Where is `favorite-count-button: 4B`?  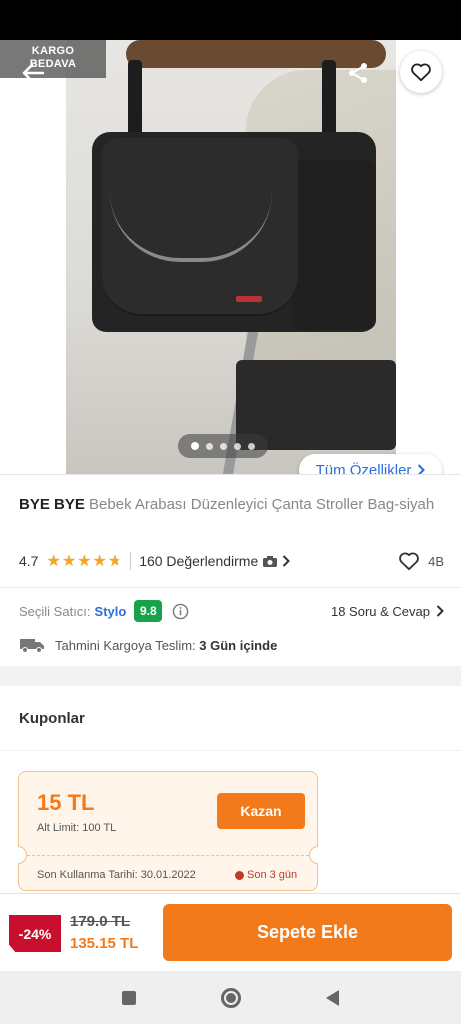
favorite-count-button: 4B is located at coordinates (421, 561).